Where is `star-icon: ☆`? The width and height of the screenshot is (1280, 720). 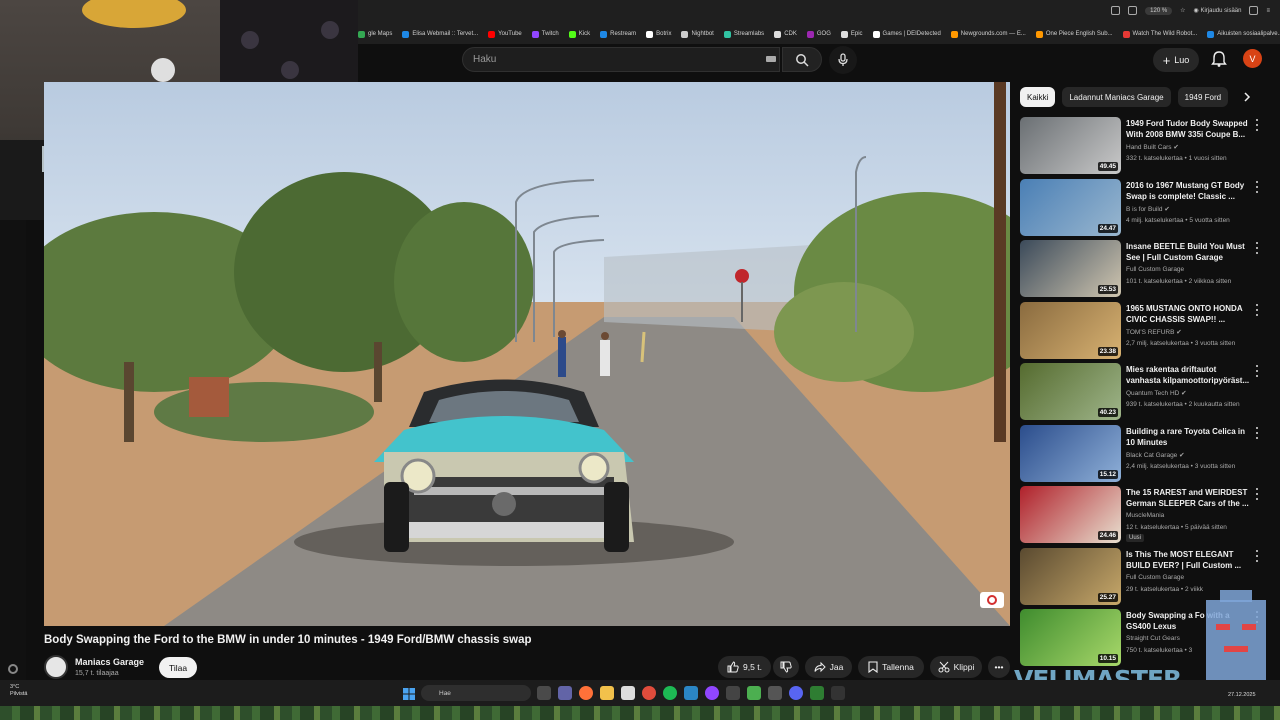
star-icon: ☆ is located at coordinates (1182, 10).